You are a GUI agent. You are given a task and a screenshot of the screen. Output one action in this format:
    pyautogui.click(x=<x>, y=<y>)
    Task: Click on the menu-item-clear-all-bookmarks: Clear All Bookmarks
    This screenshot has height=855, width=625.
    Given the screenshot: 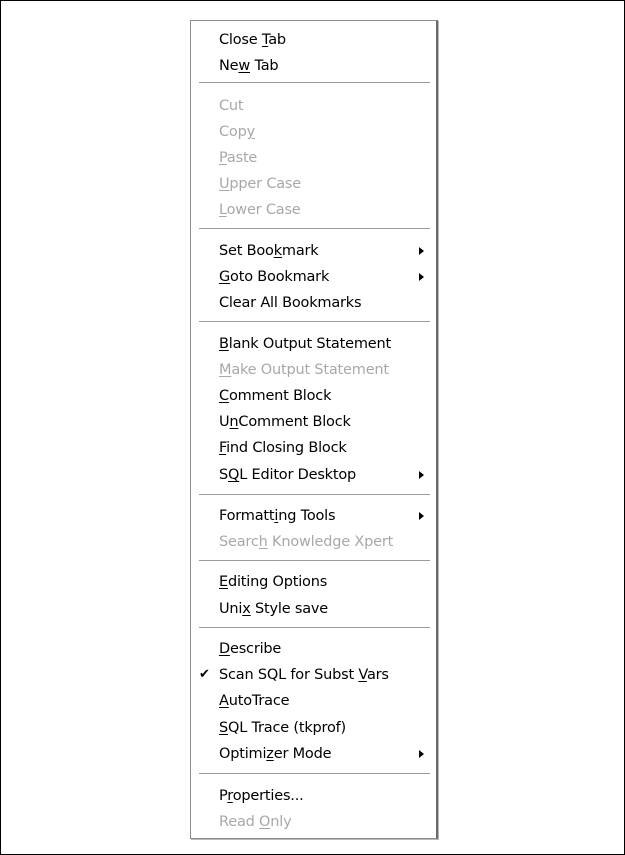 What is the action you would take?
    pyautogui.click(x=313, y=303)
    